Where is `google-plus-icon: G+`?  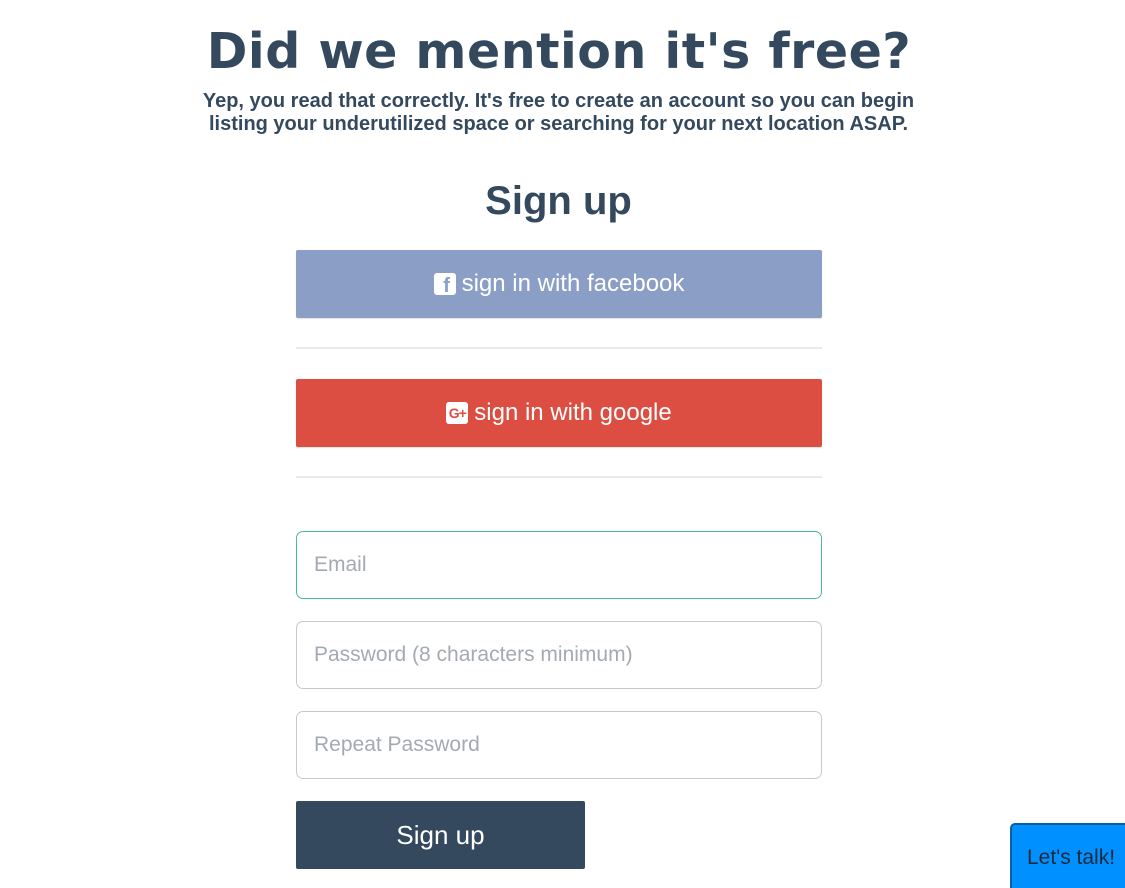 google-plus-icon: G+ is located at coordinates (457, 413).